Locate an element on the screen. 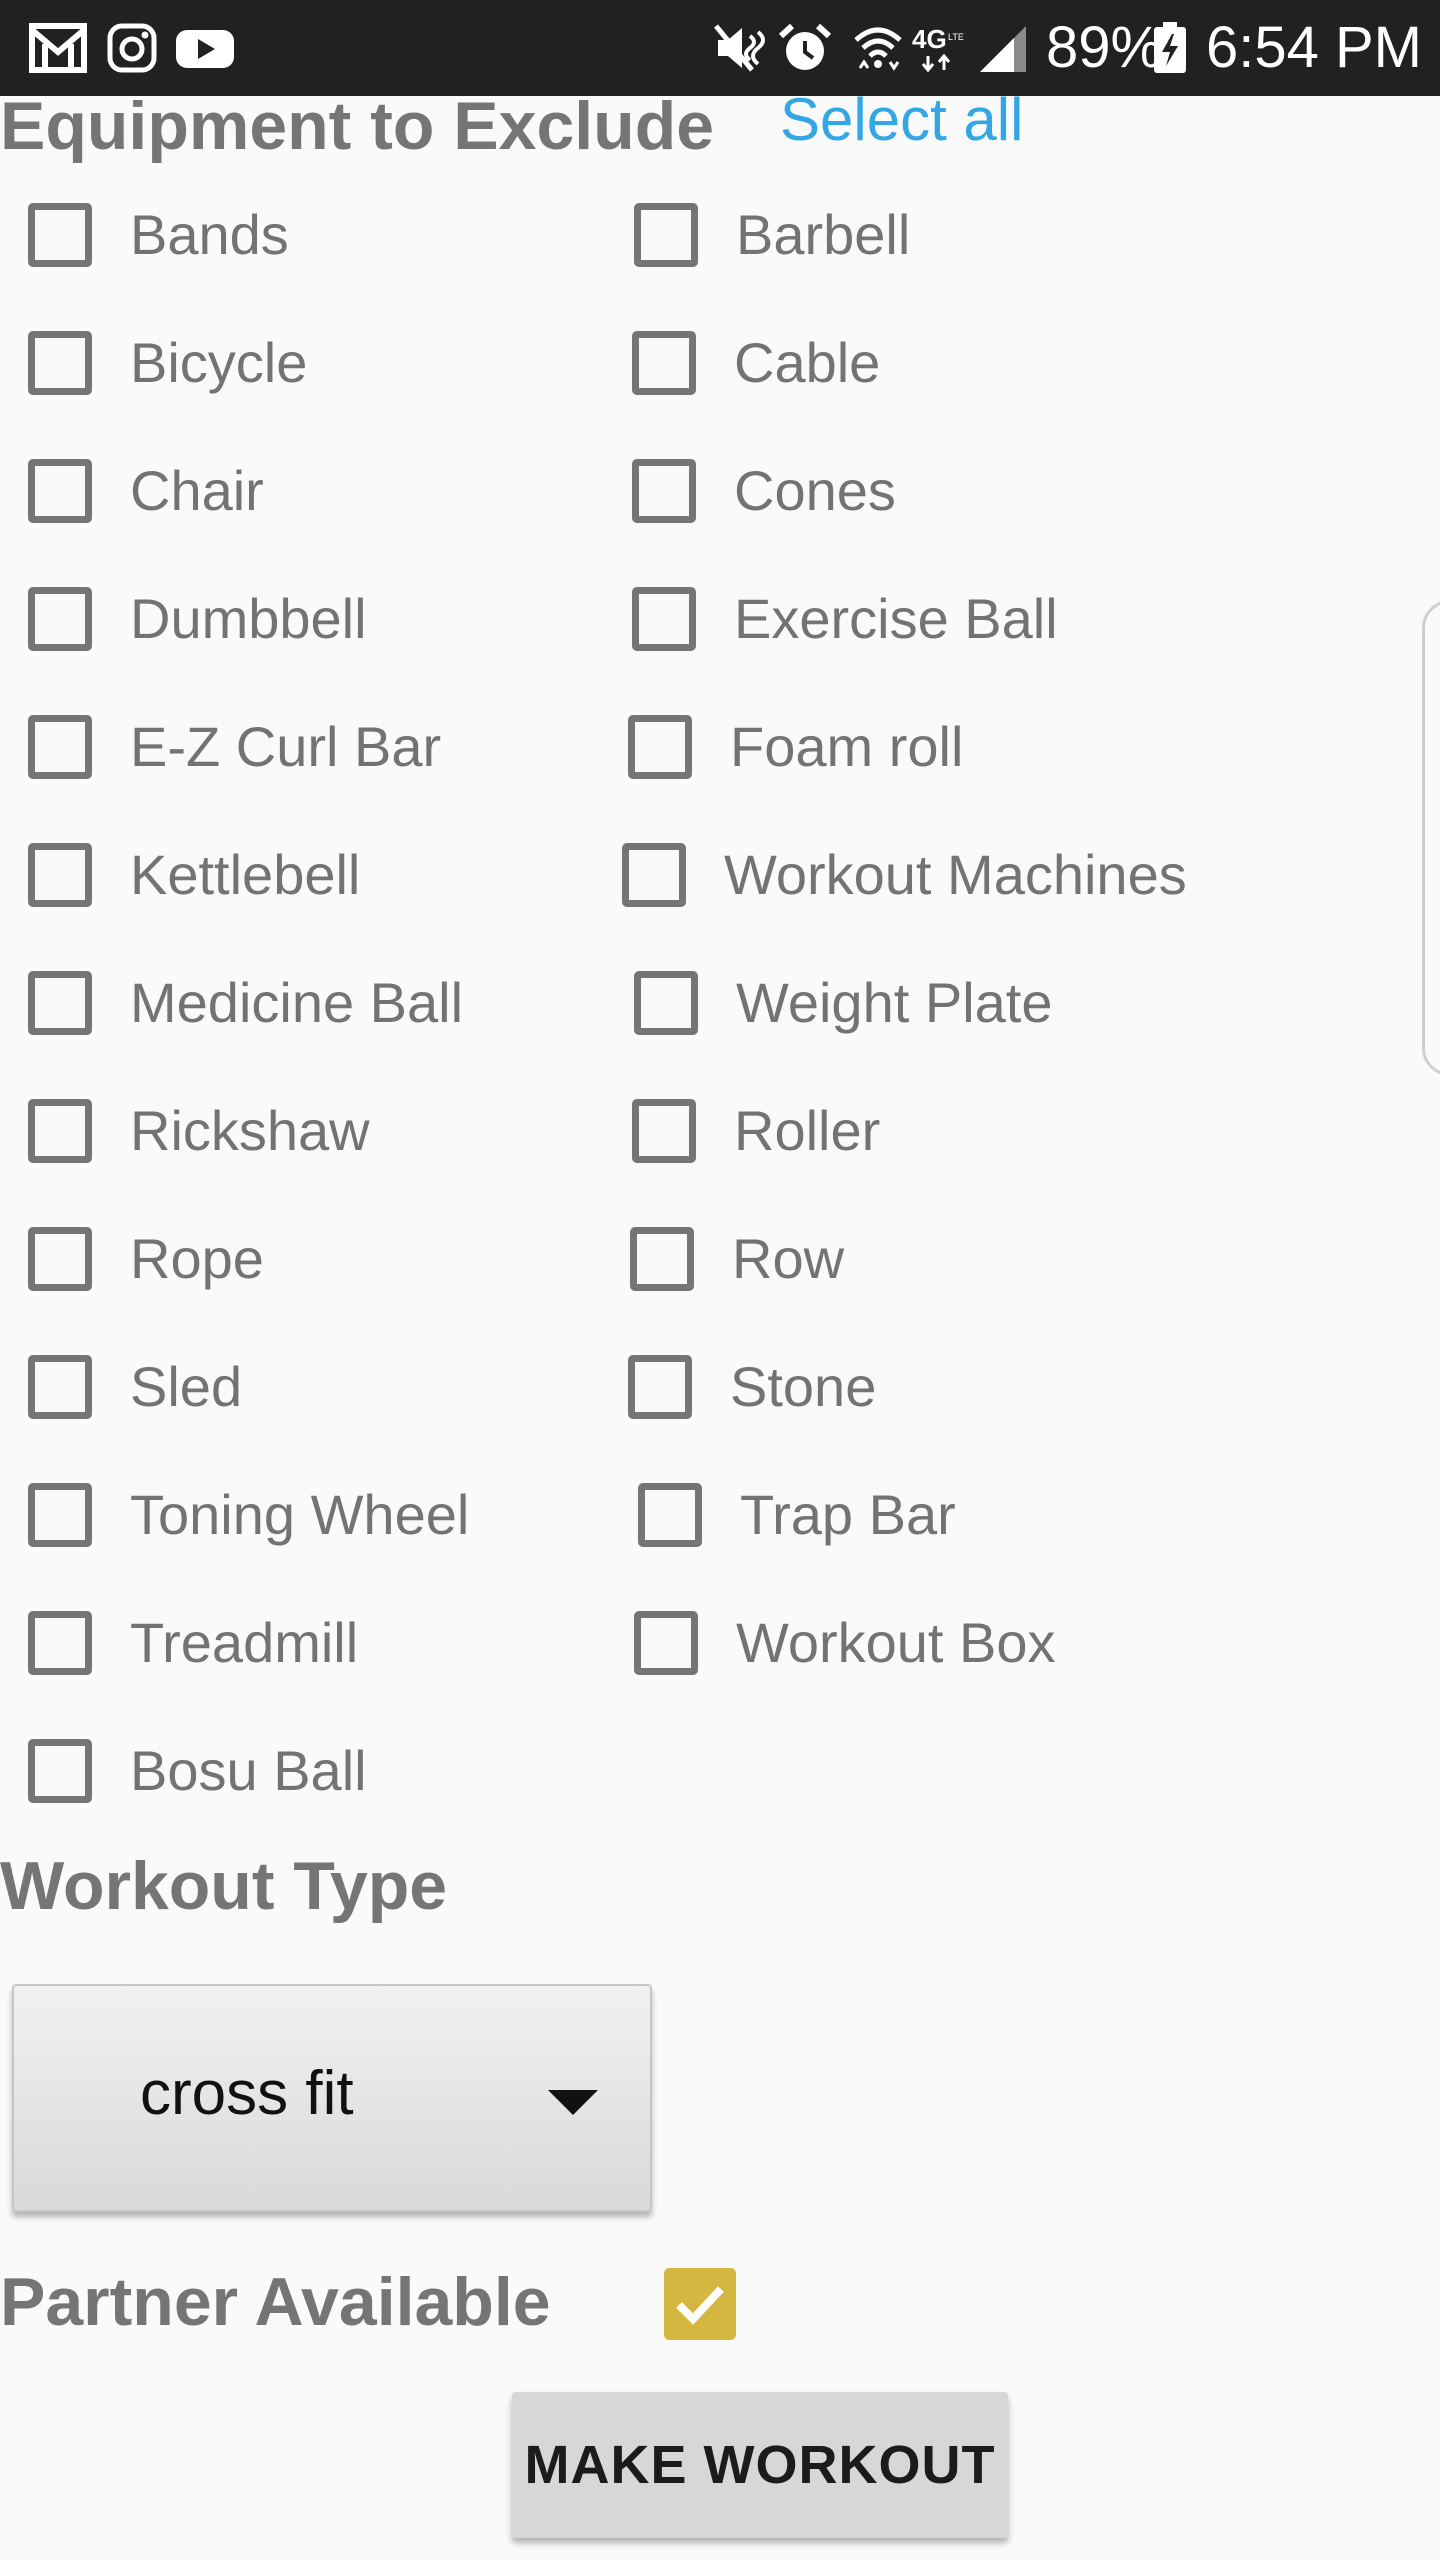  checkmark-icon is located at coordinates (700, 2305).